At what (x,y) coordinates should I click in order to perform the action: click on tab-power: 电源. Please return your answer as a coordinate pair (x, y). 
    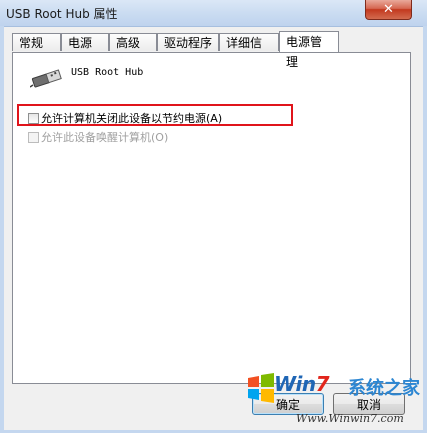
    Looking at the image, I should click on (85, 42).